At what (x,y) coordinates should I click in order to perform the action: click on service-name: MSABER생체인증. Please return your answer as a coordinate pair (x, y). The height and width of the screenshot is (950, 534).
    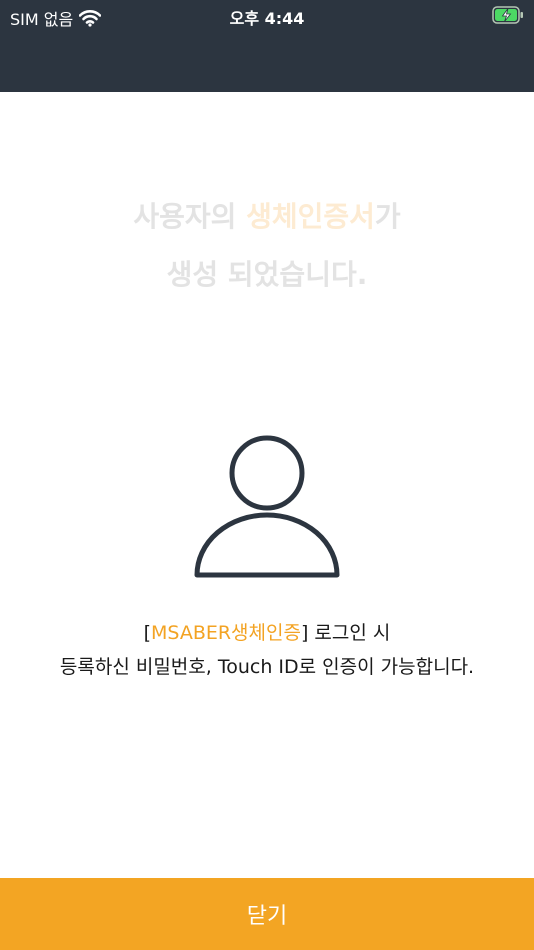
    Looking at the image, I should click on (226, 633).